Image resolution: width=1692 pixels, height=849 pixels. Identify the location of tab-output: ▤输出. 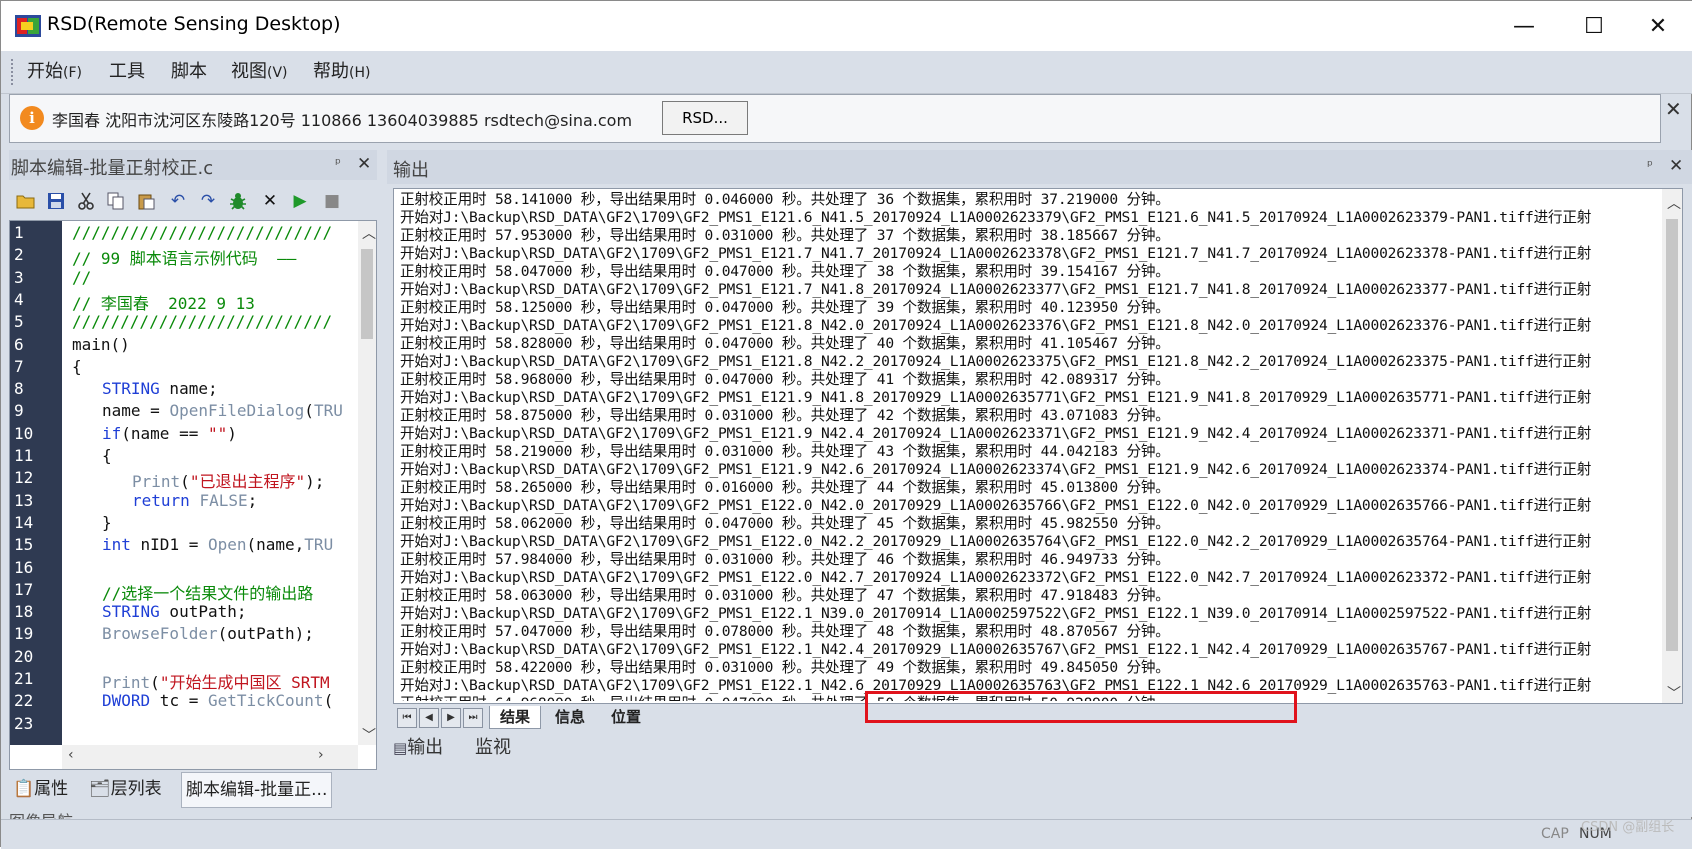
(418, 748).